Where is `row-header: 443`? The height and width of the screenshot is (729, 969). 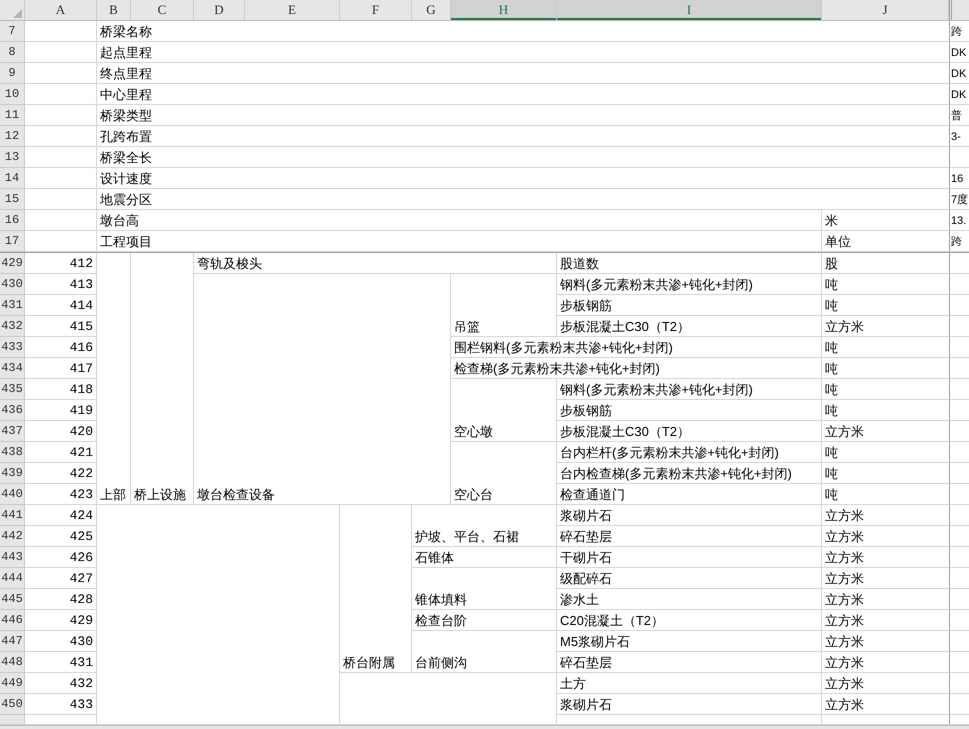
row-header: 443 is located at coordinates (12, 557).